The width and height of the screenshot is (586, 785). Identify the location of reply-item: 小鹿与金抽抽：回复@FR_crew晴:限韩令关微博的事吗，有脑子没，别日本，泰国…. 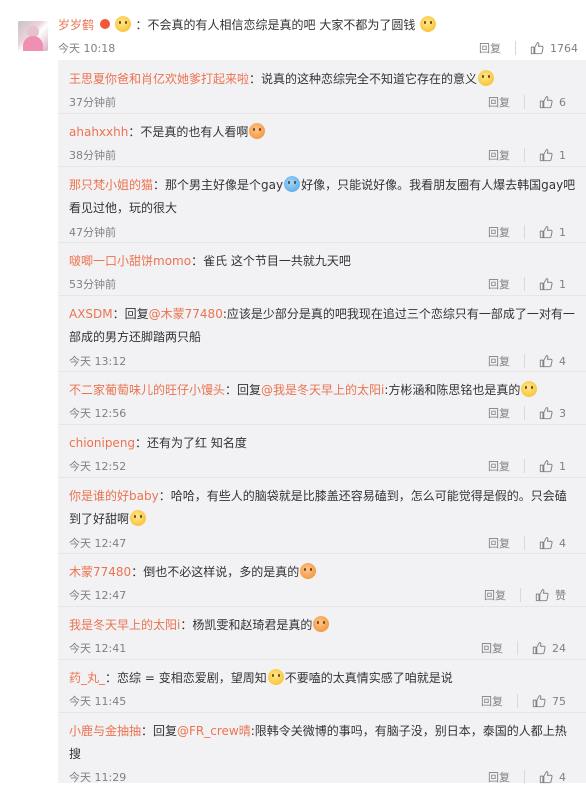
(322, 748).